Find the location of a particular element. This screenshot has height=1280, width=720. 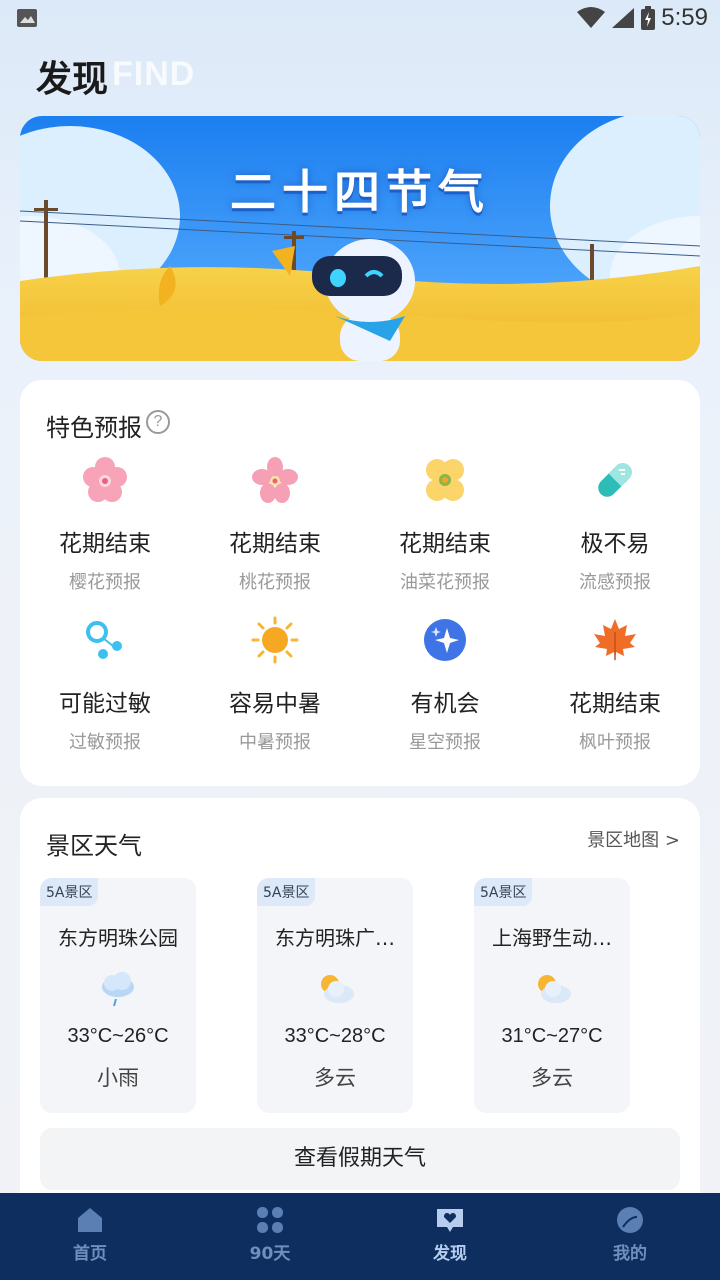

forecast-value: 有机会 is located at coordinates (445, 704).